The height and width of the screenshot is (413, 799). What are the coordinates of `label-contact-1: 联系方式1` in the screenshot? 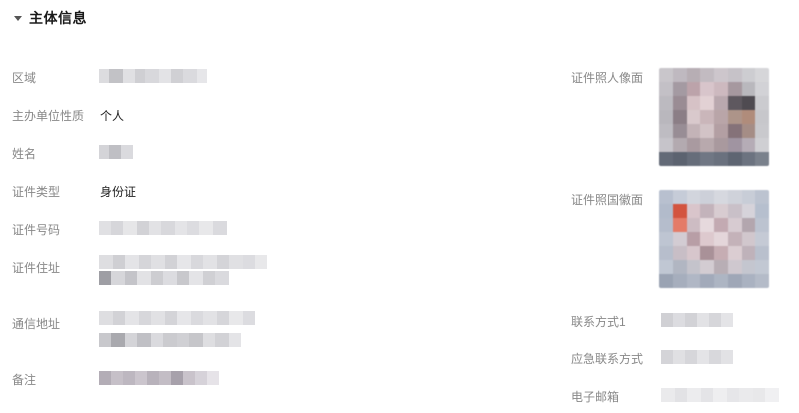 It's located at (598, 322).